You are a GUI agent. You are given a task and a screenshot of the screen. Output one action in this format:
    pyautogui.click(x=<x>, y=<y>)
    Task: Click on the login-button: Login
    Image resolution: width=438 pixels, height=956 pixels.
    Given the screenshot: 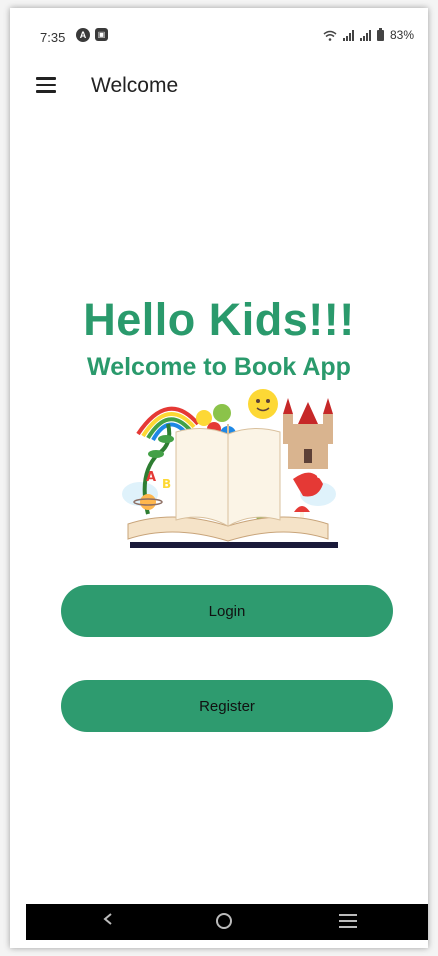 What is the action you would take?
    pyautogui.click(x=227, y=611)
    